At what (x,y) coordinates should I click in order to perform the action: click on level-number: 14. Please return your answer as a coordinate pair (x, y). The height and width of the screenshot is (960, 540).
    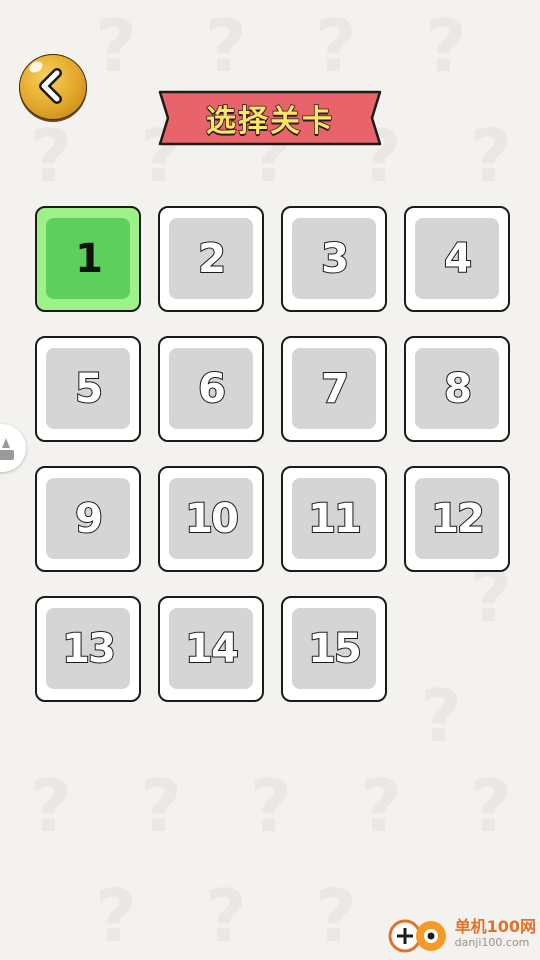
    Looking at the image, I should click on (212, 649).